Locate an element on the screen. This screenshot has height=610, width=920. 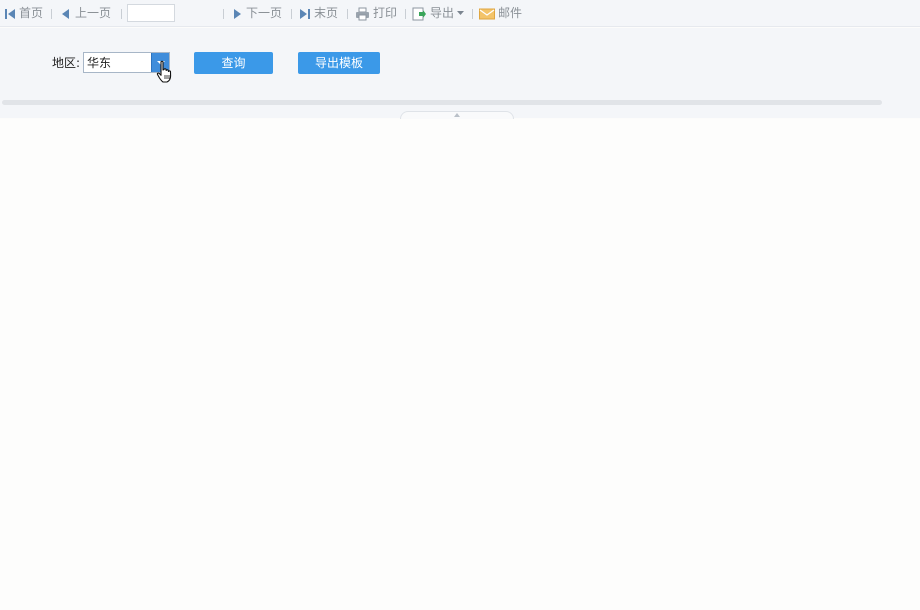
next-page-icon is located at coordinates (237, 13).